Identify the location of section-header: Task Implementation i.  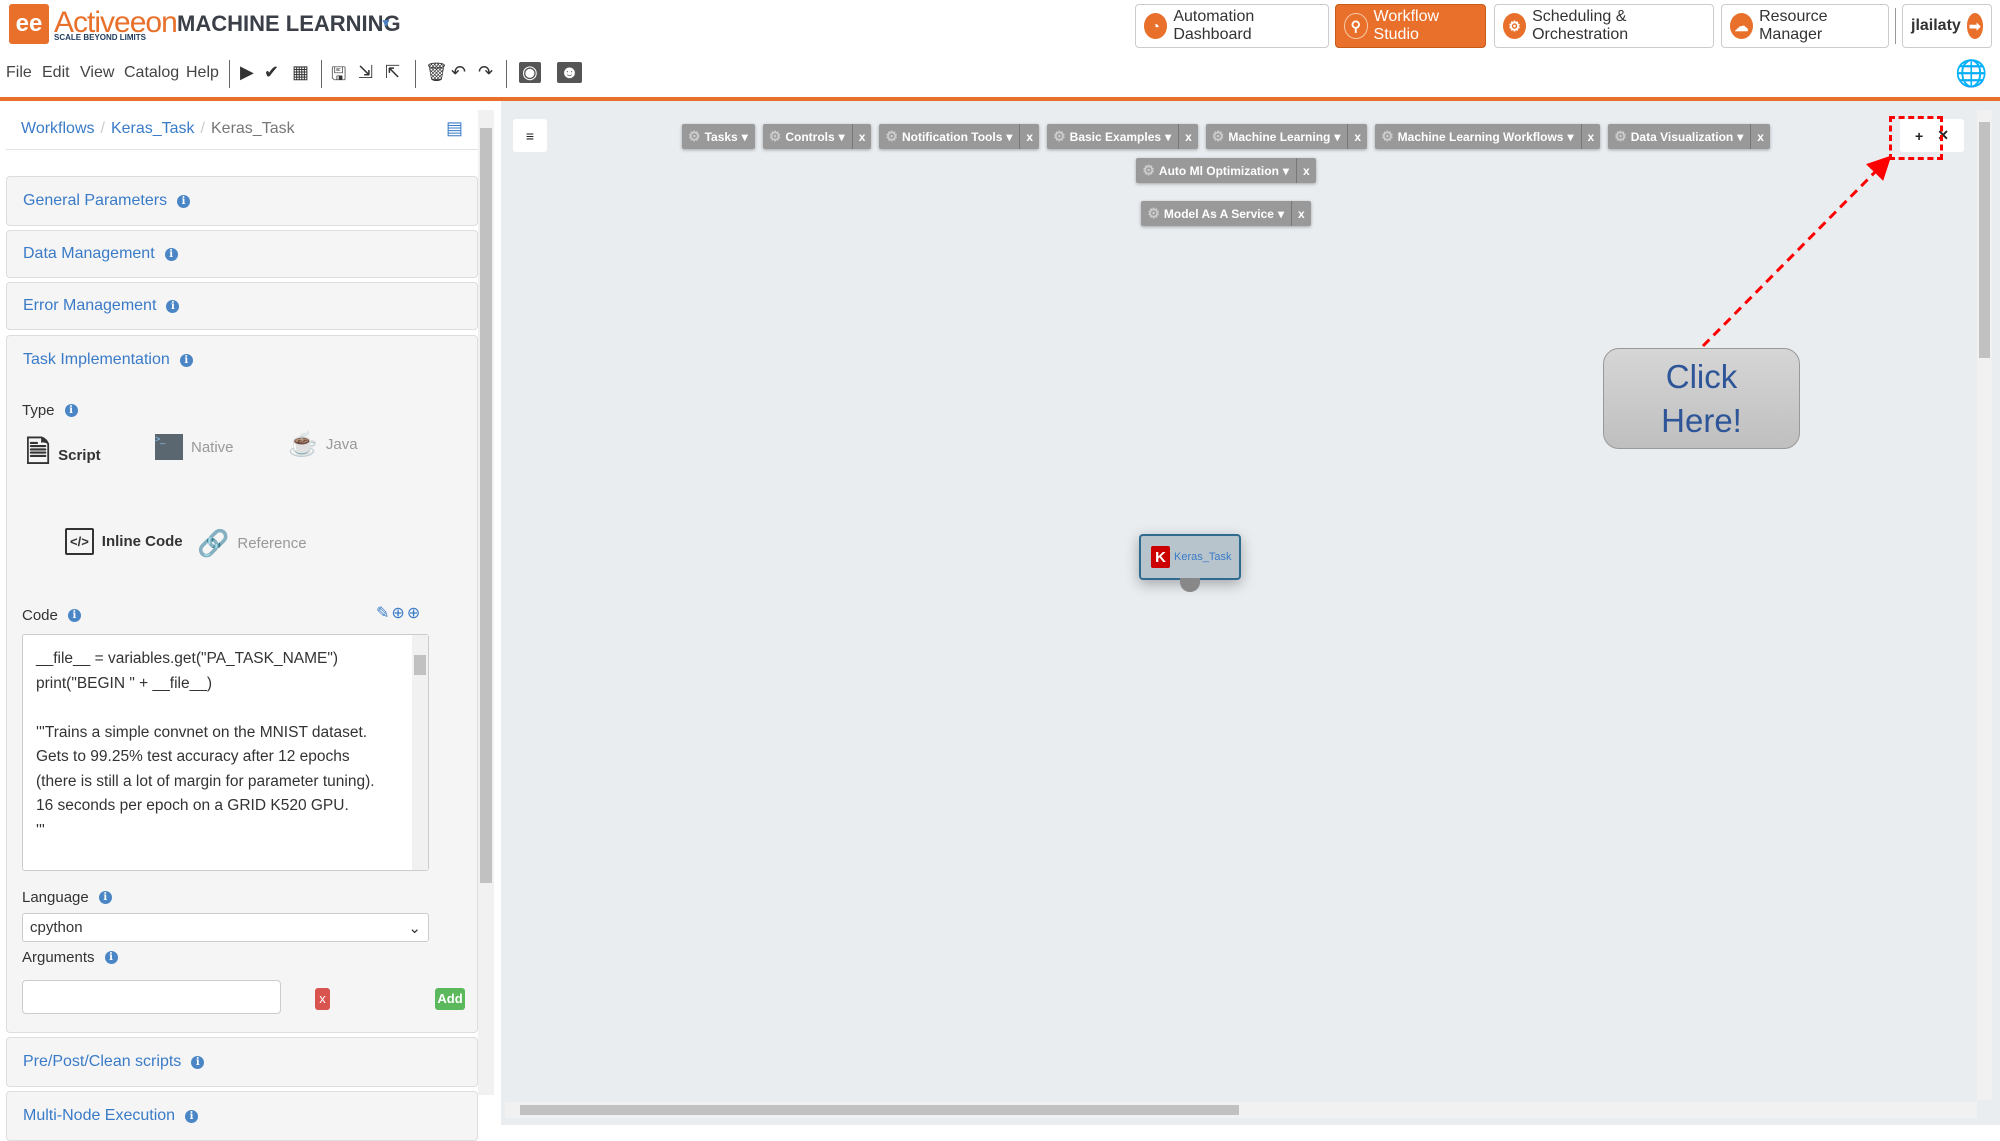
(108, 360).